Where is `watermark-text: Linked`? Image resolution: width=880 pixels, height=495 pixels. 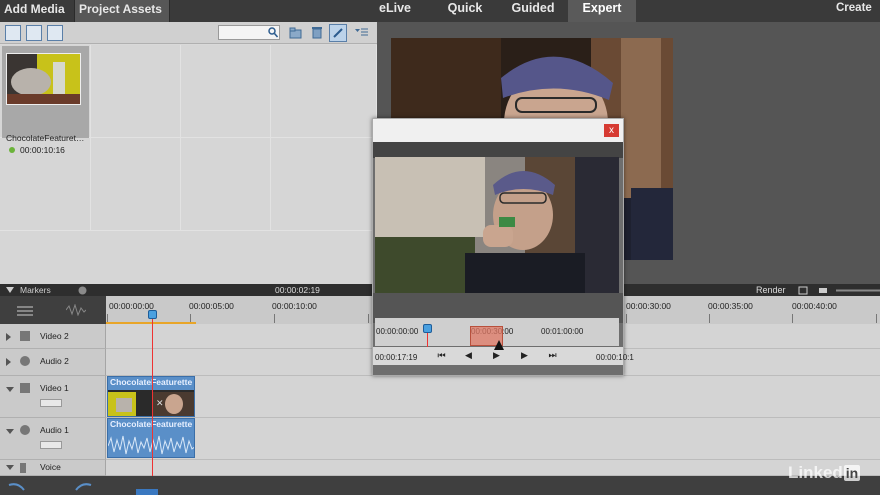 watermark-text: Linked is located at coordinates (815, 472).